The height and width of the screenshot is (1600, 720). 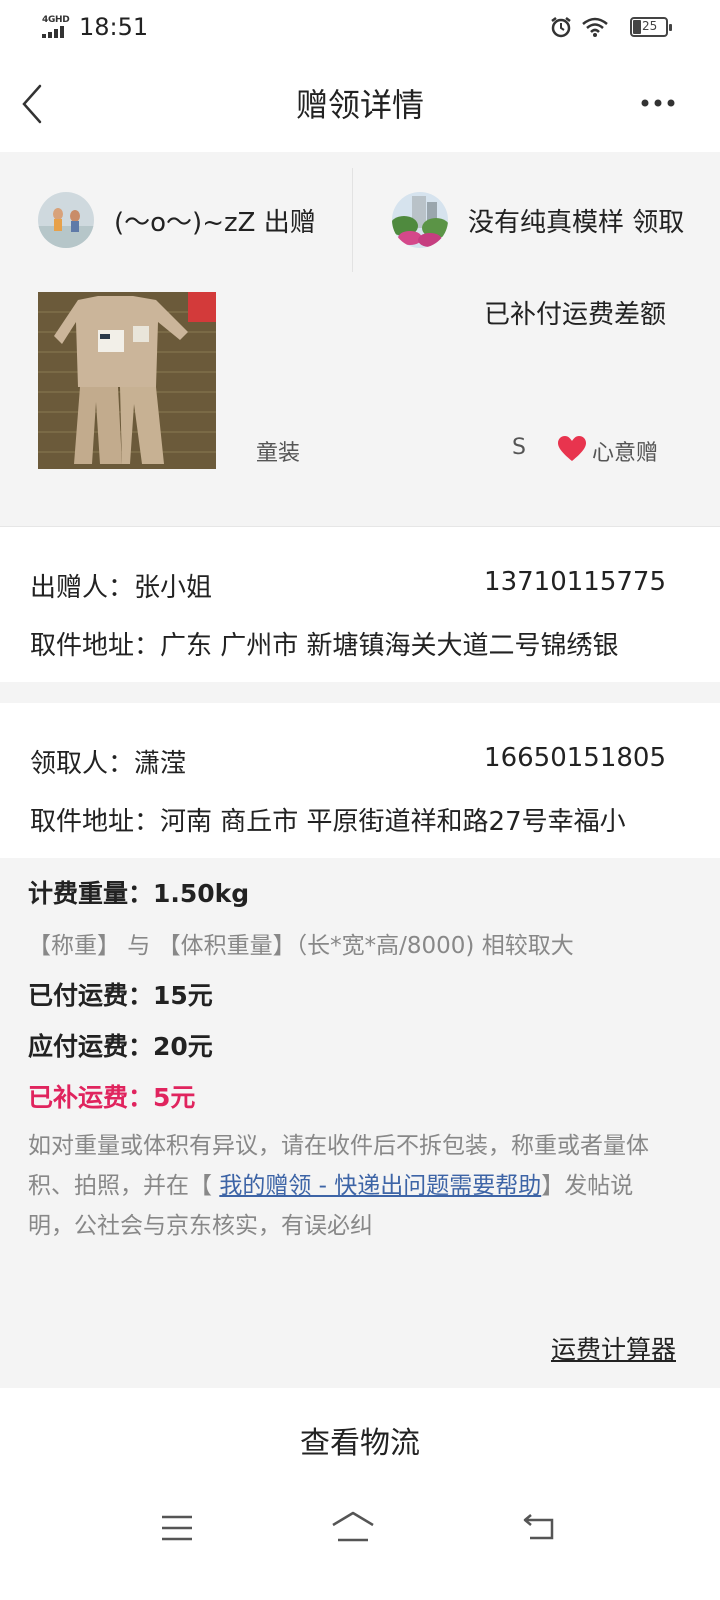 I want to click on paid-fee: 已付运费：15元, so click(x=120, y=995).